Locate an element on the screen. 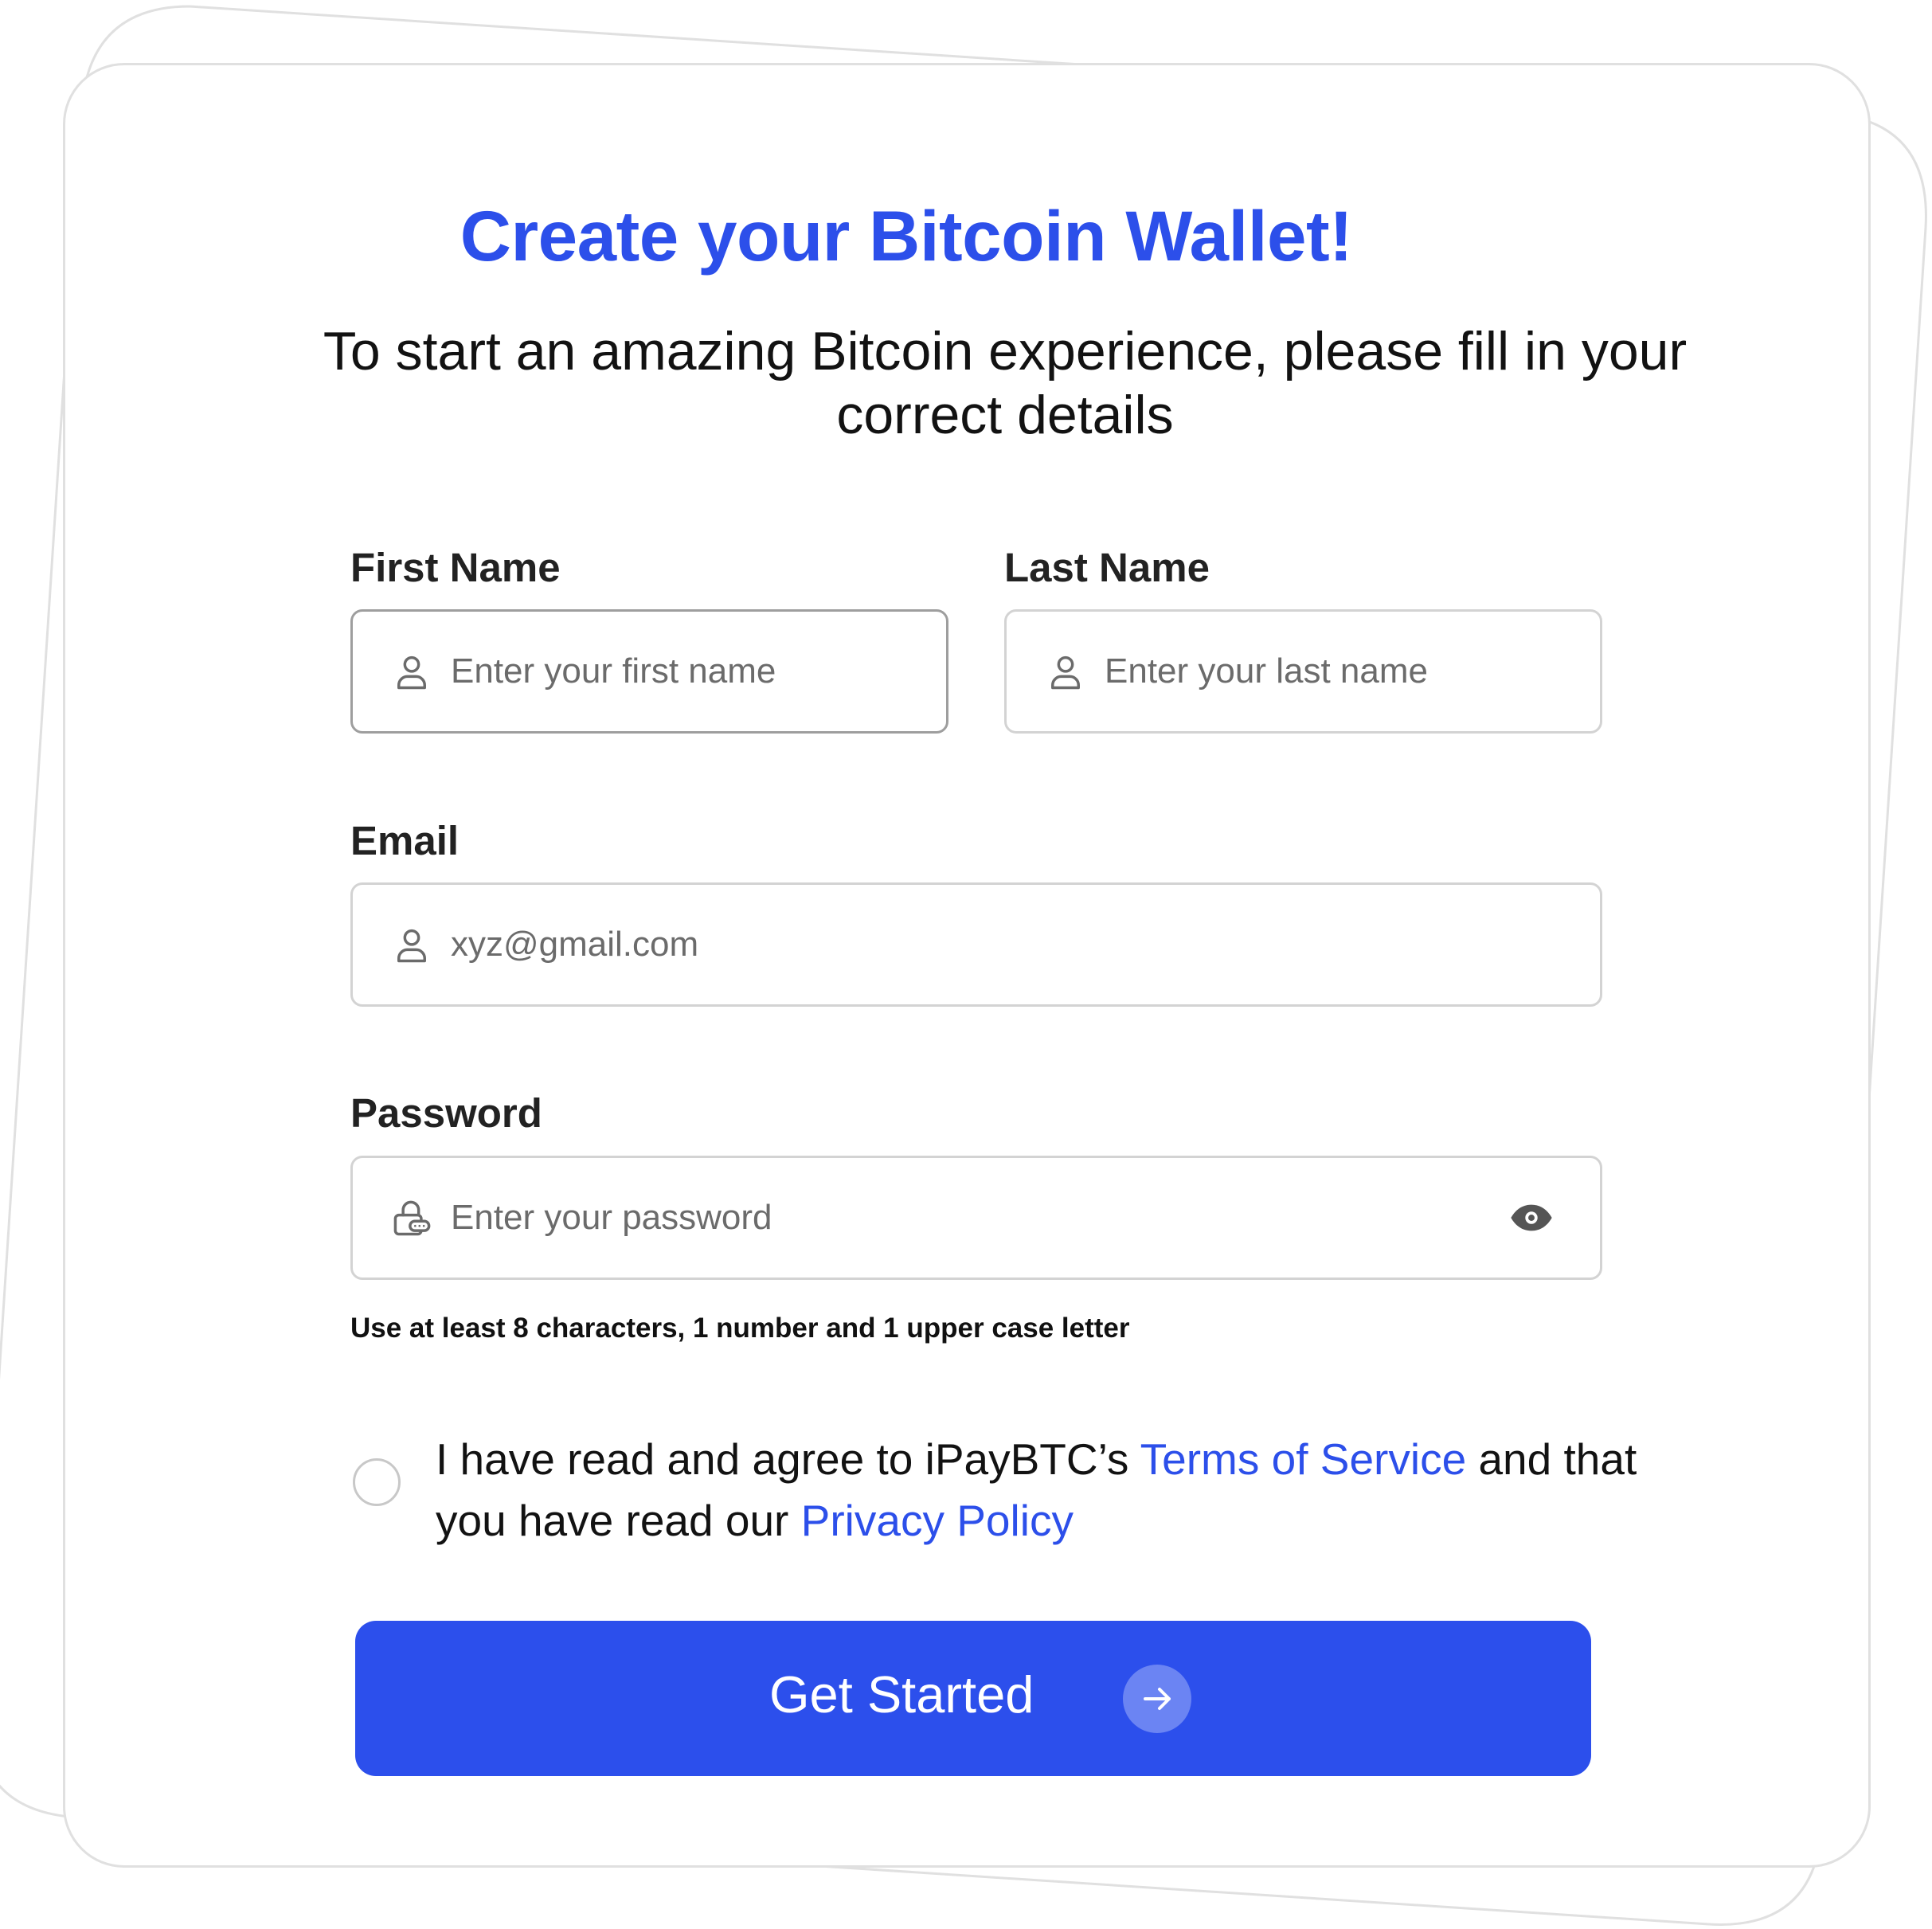 This screenshot has height=1929, width=1932. agreement-text-start: I have read and agree to iPayBTC’s is located at coordinates (788, 1459).